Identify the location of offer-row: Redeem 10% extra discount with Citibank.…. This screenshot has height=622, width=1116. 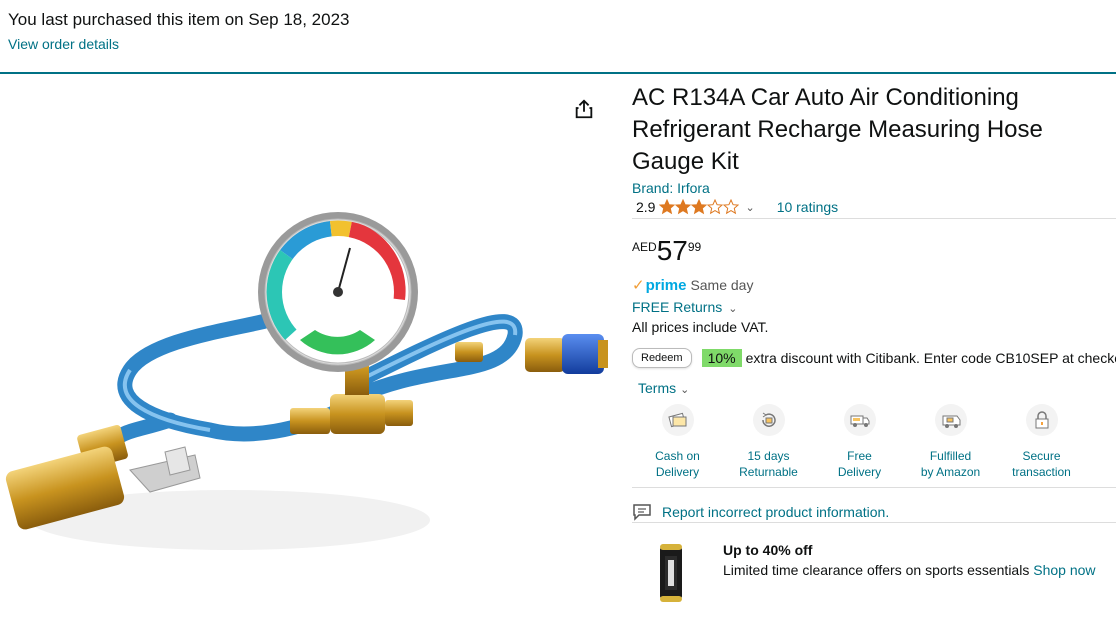
(874, 358).